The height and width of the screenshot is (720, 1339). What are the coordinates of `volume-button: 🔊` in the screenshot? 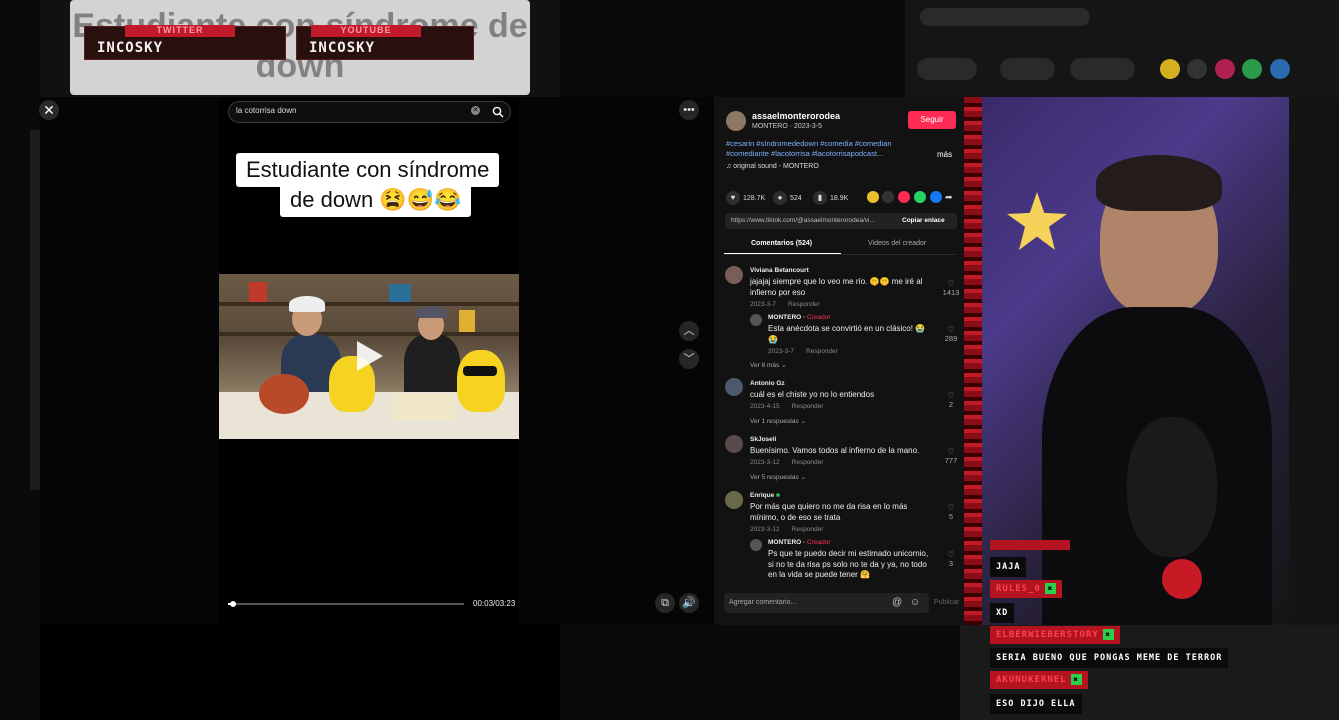 It's located at (689, 603).